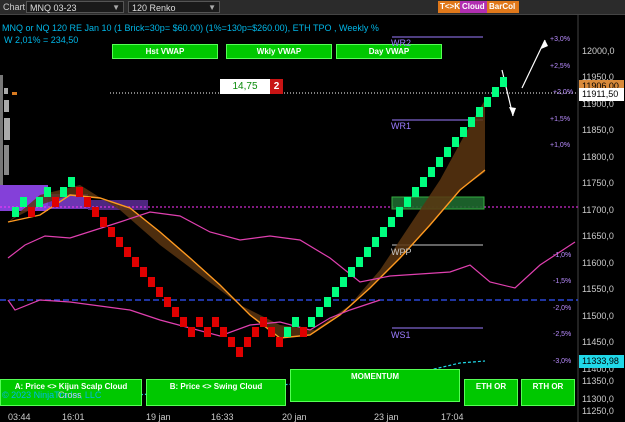 The height and width of the screenshot is (422, 625). I want to click on y-tick-label: 11500,0, so click(598, 316).